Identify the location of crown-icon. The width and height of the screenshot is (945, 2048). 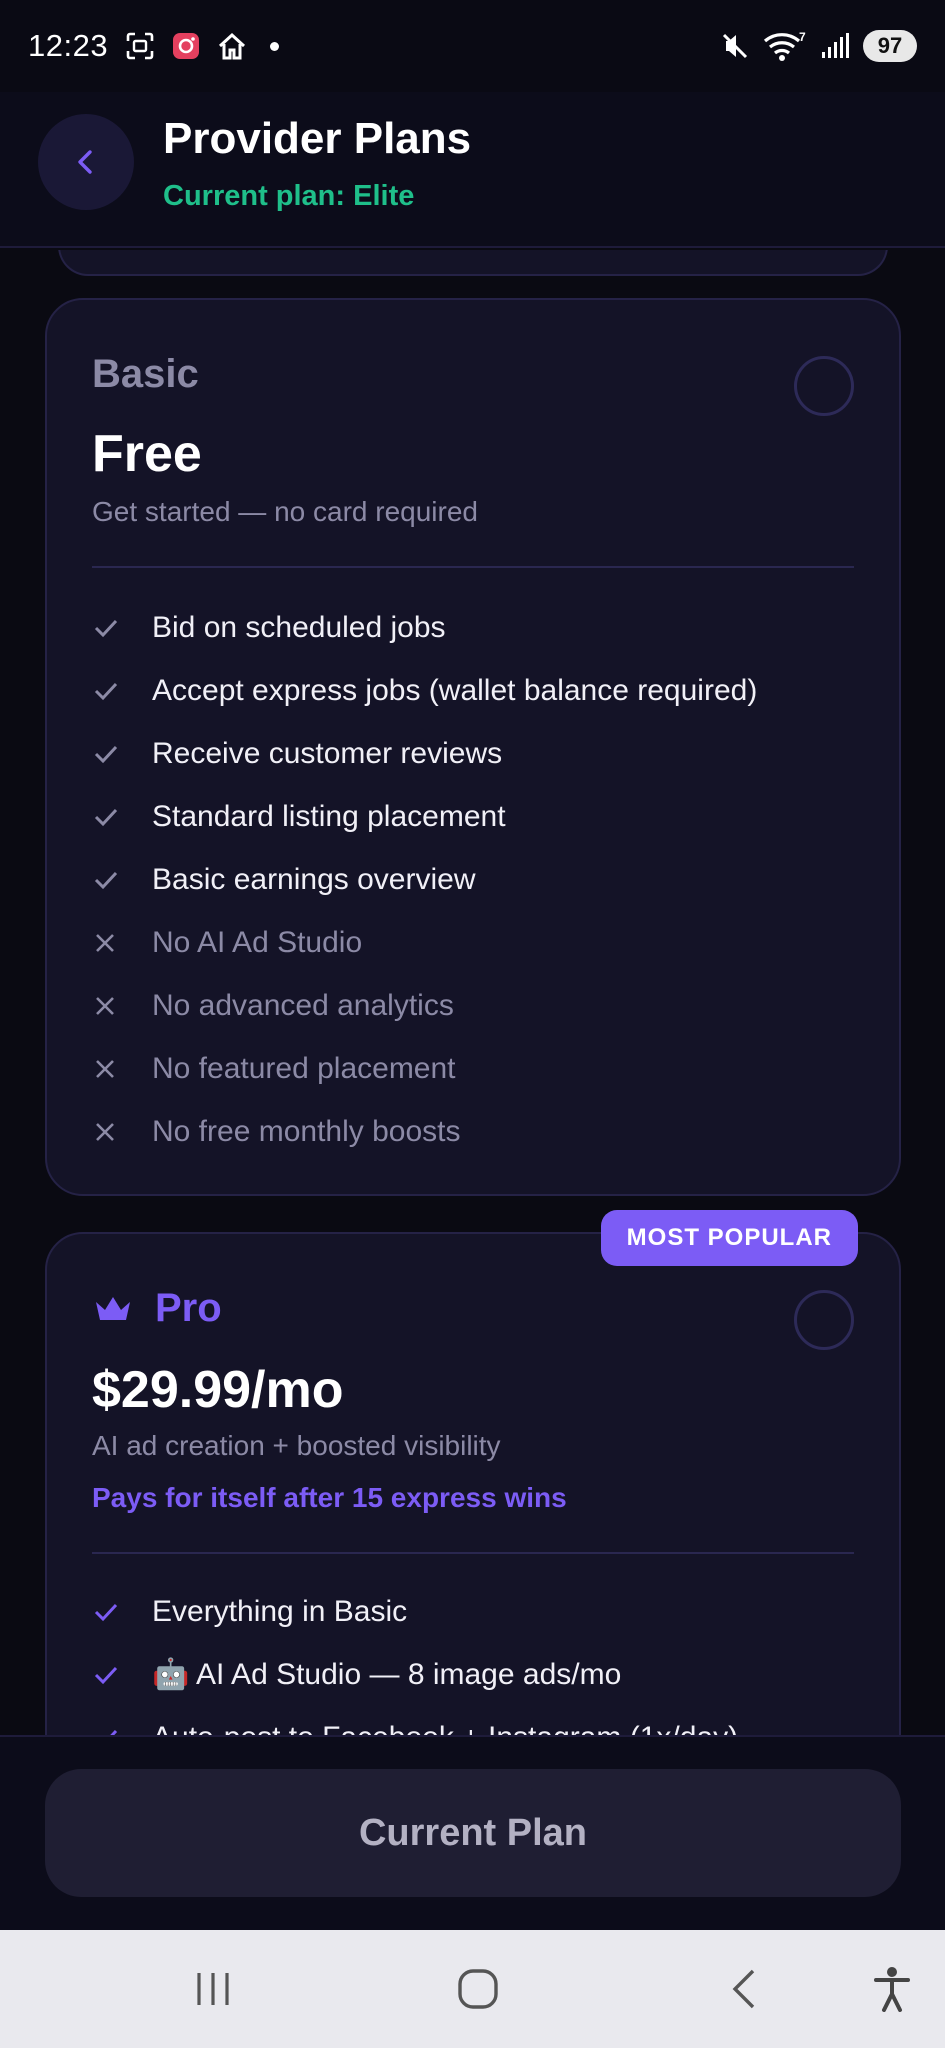
(113, 1311).